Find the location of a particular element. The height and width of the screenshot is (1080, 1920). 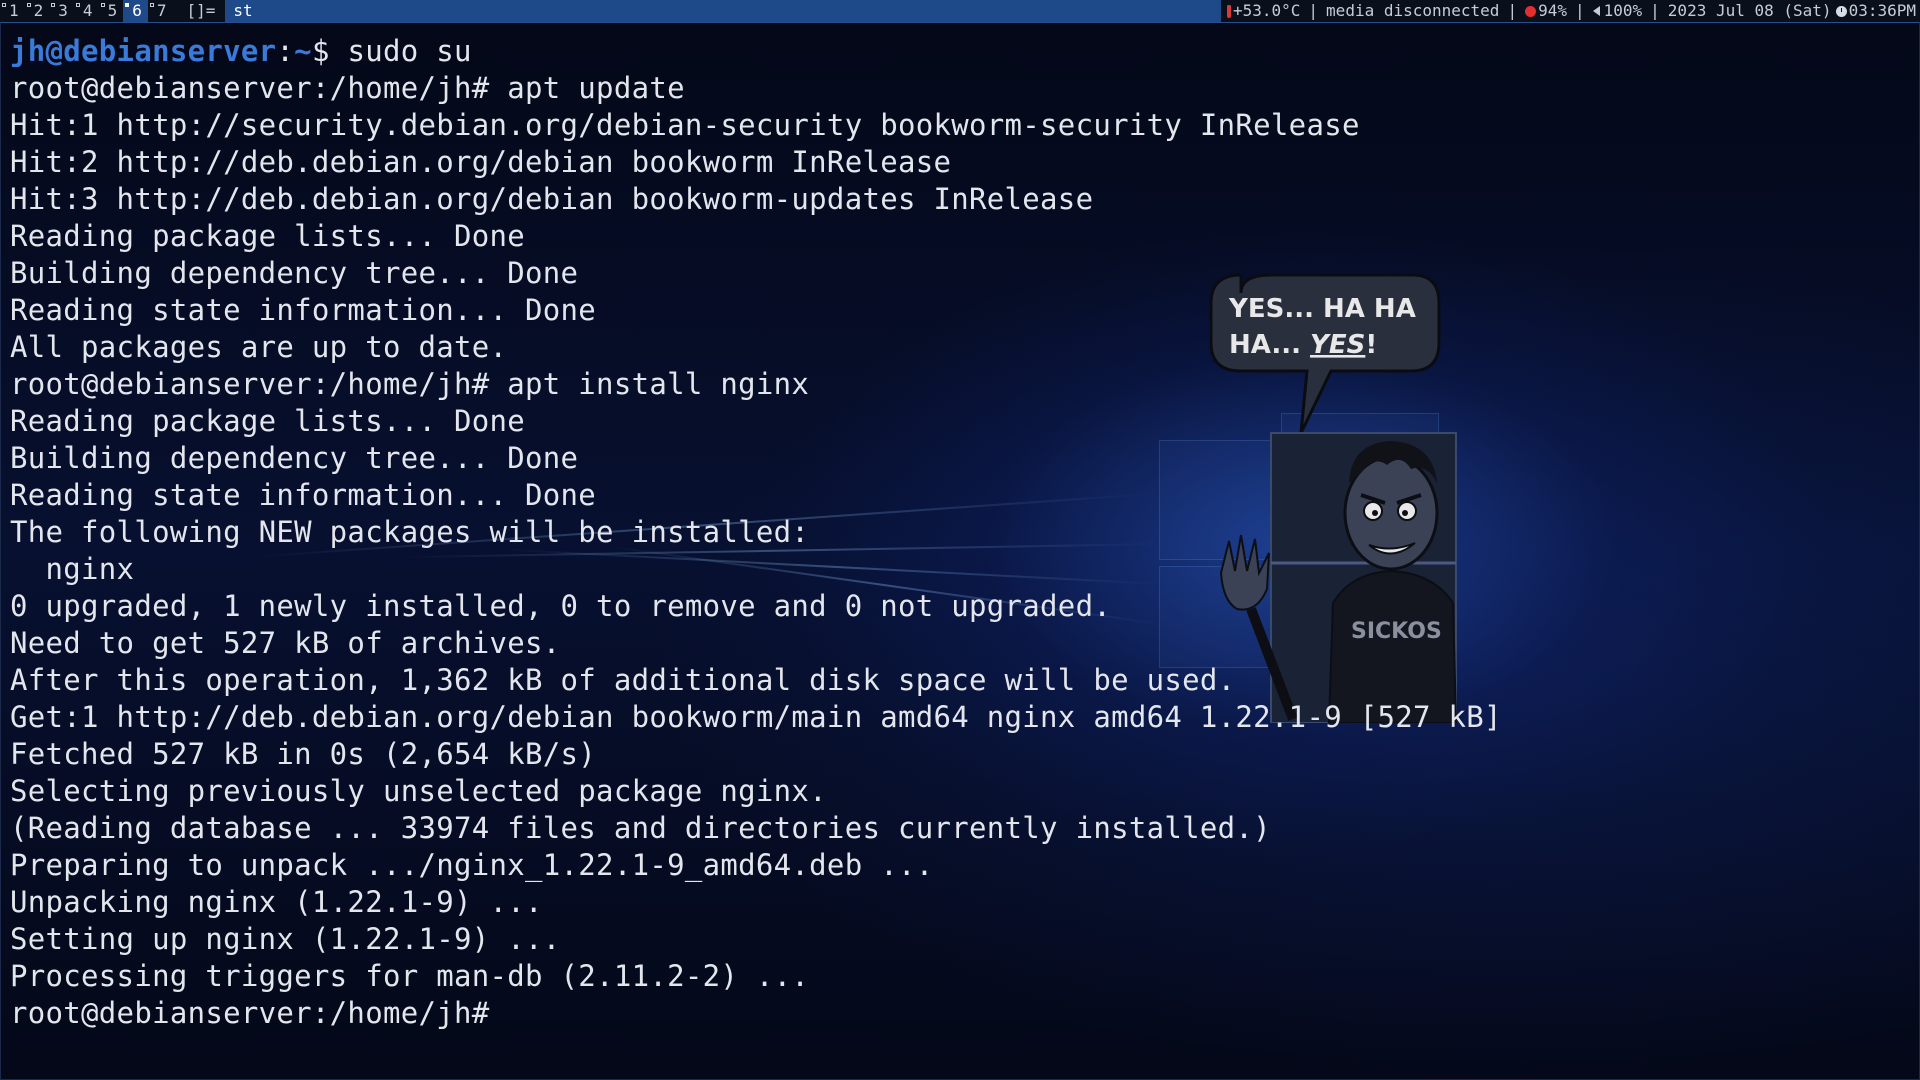

tag-1: 1 is located at coordinates (12, 11).